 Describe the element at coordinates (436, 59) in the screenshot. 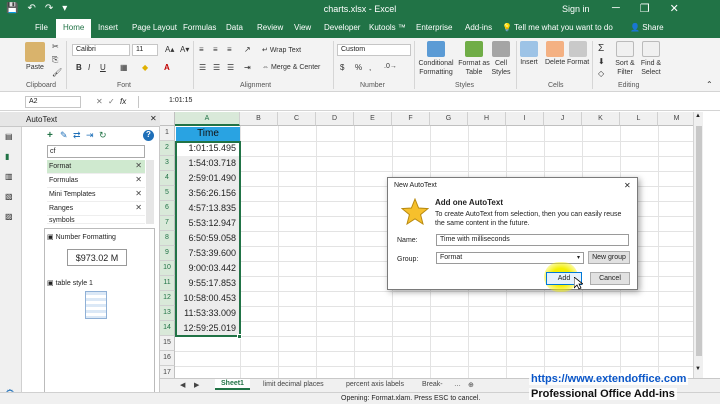

I see `conditional-formatting-button: Conditional Formatting` at that location.